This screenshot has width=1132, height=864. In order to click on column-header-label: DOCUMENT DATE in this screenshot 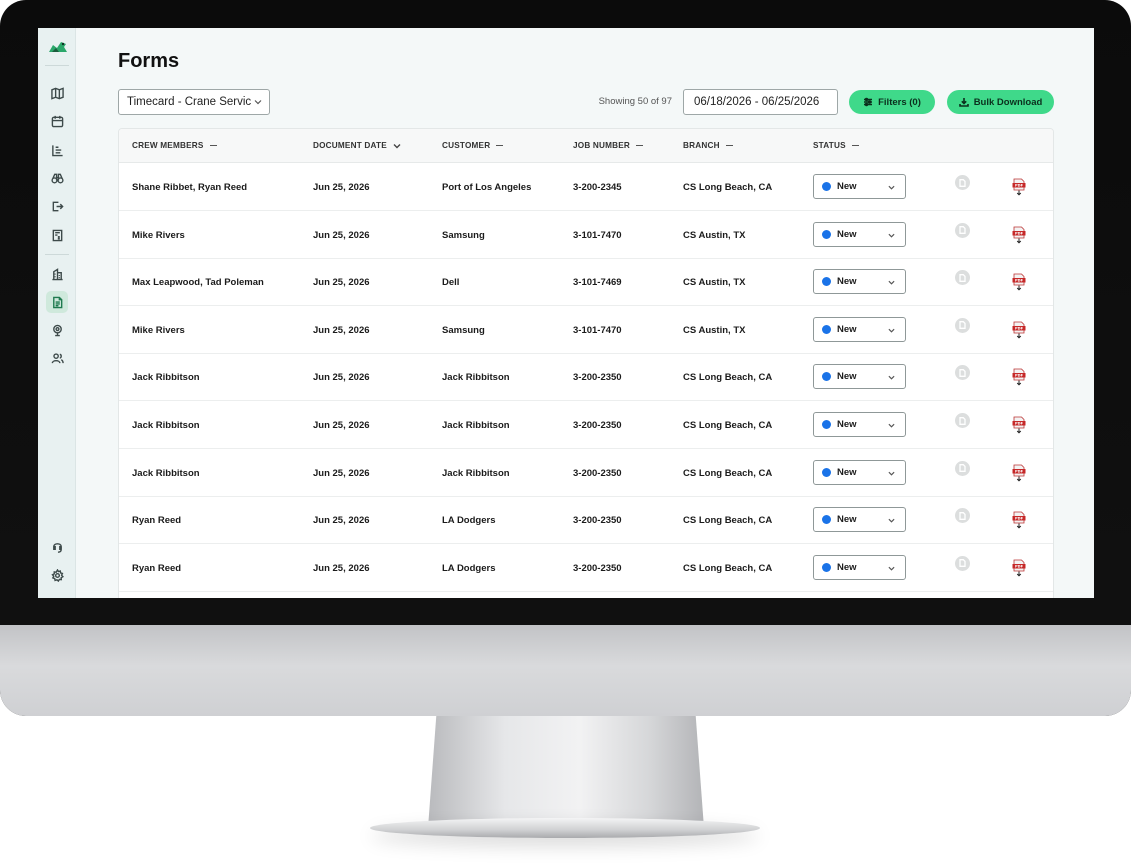, I will do `click(350, 145)`.